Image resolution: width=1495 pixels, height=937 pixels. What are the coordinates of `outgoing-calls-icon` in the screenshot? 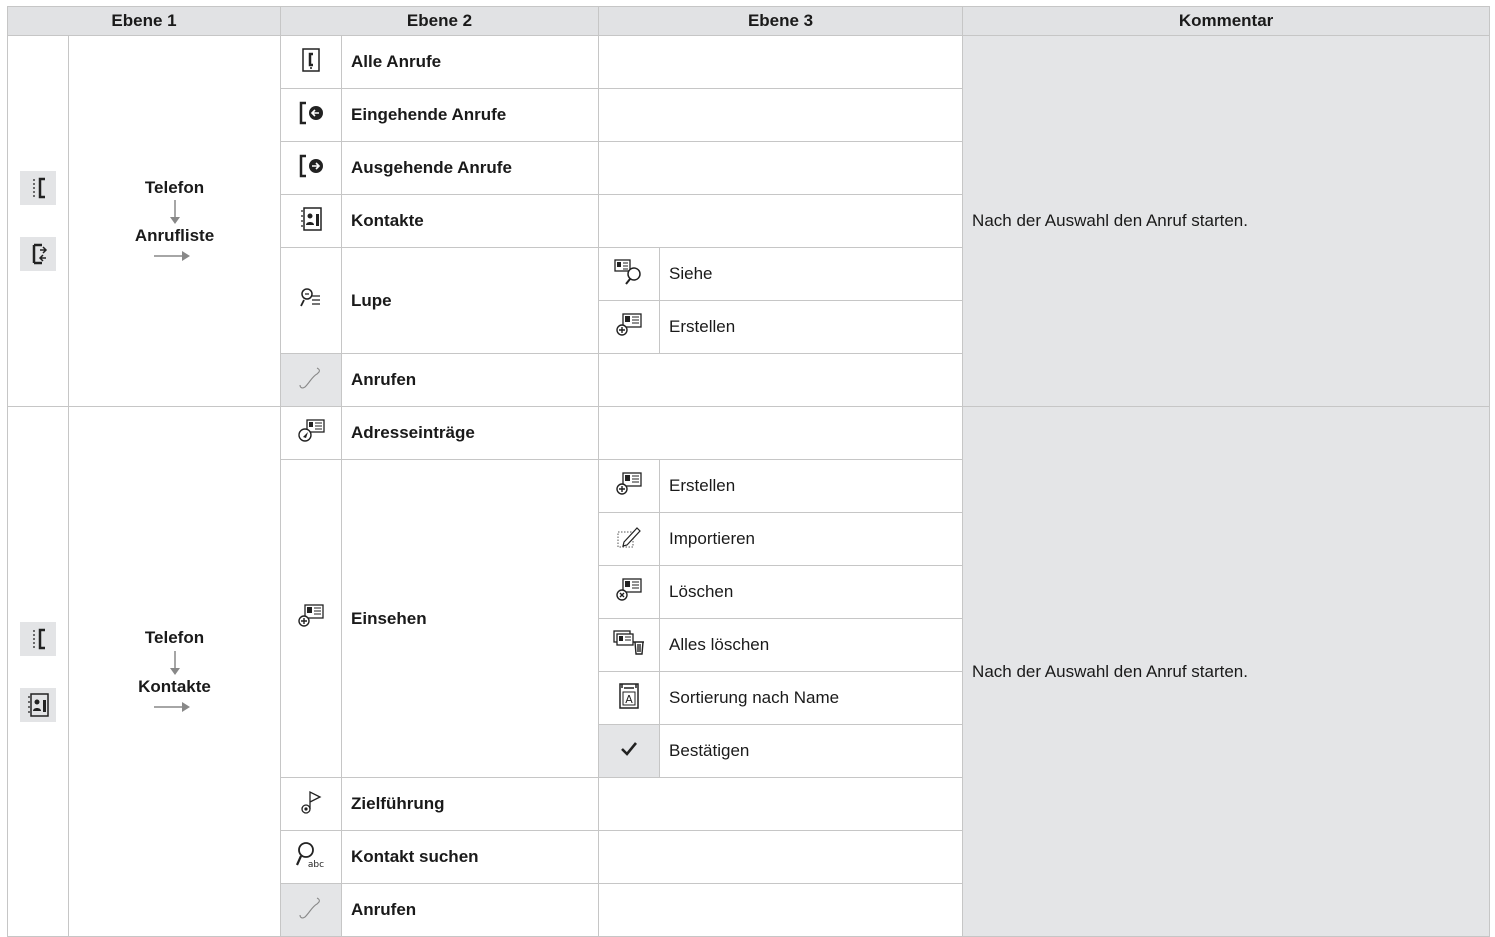 It's located at (311, 168).